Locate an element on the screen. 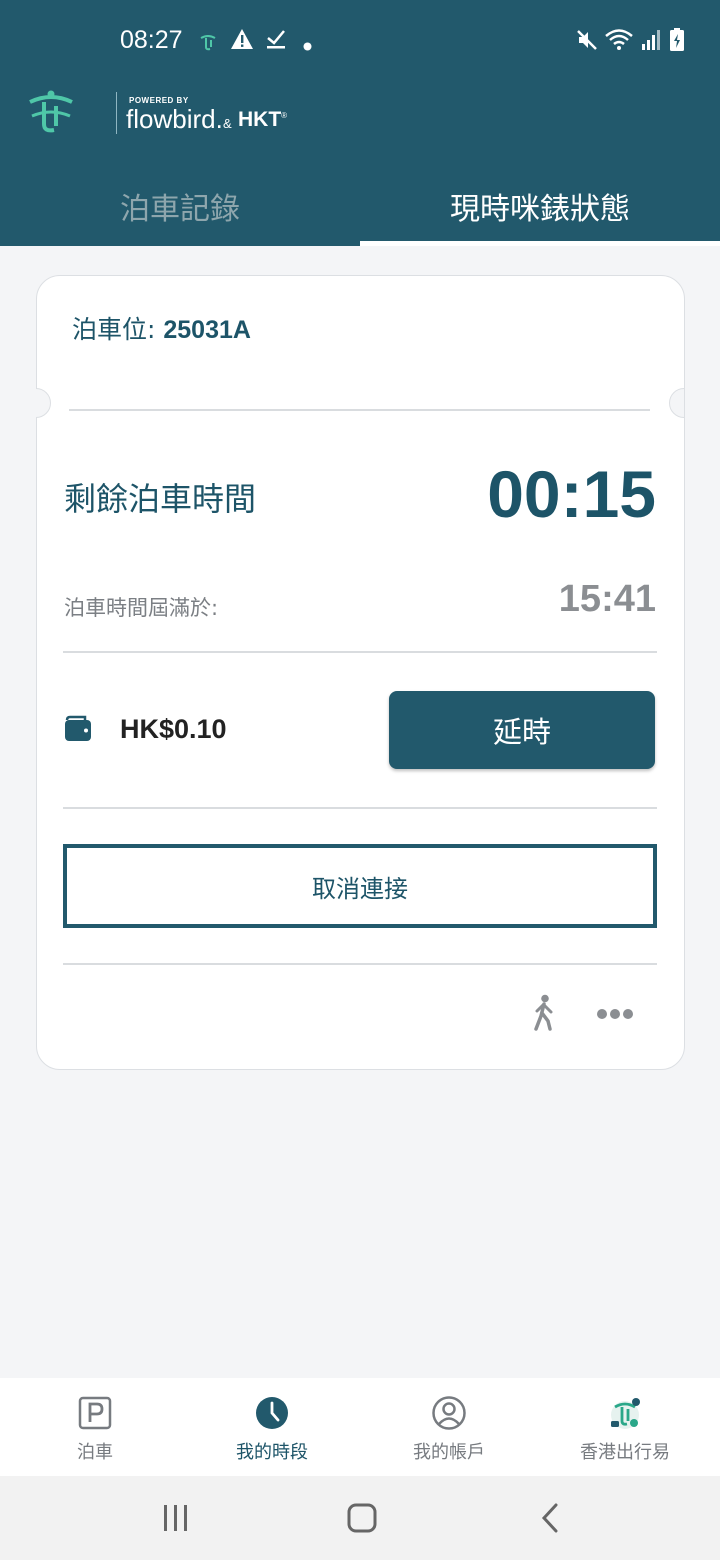  expiry-time-label: 泊車時間屆滿於: is located at coordinates (141, 608).